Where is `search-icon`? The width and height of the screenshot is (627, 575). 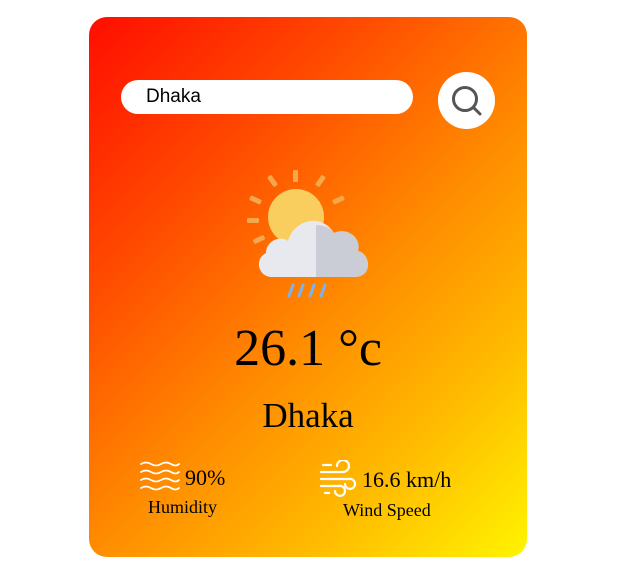 search-icon is located at coordinates (466, 100).